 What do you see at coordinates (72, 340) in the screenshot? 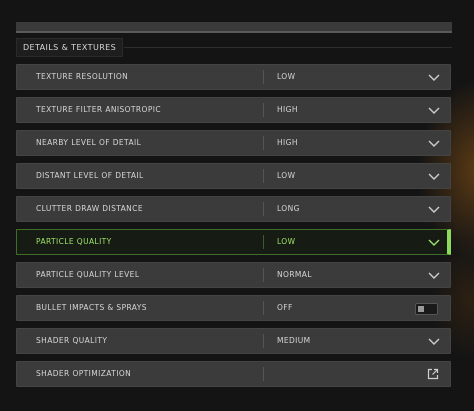
I see `setting-label: SHADER QUALITY` at bounding box center [72, 340].